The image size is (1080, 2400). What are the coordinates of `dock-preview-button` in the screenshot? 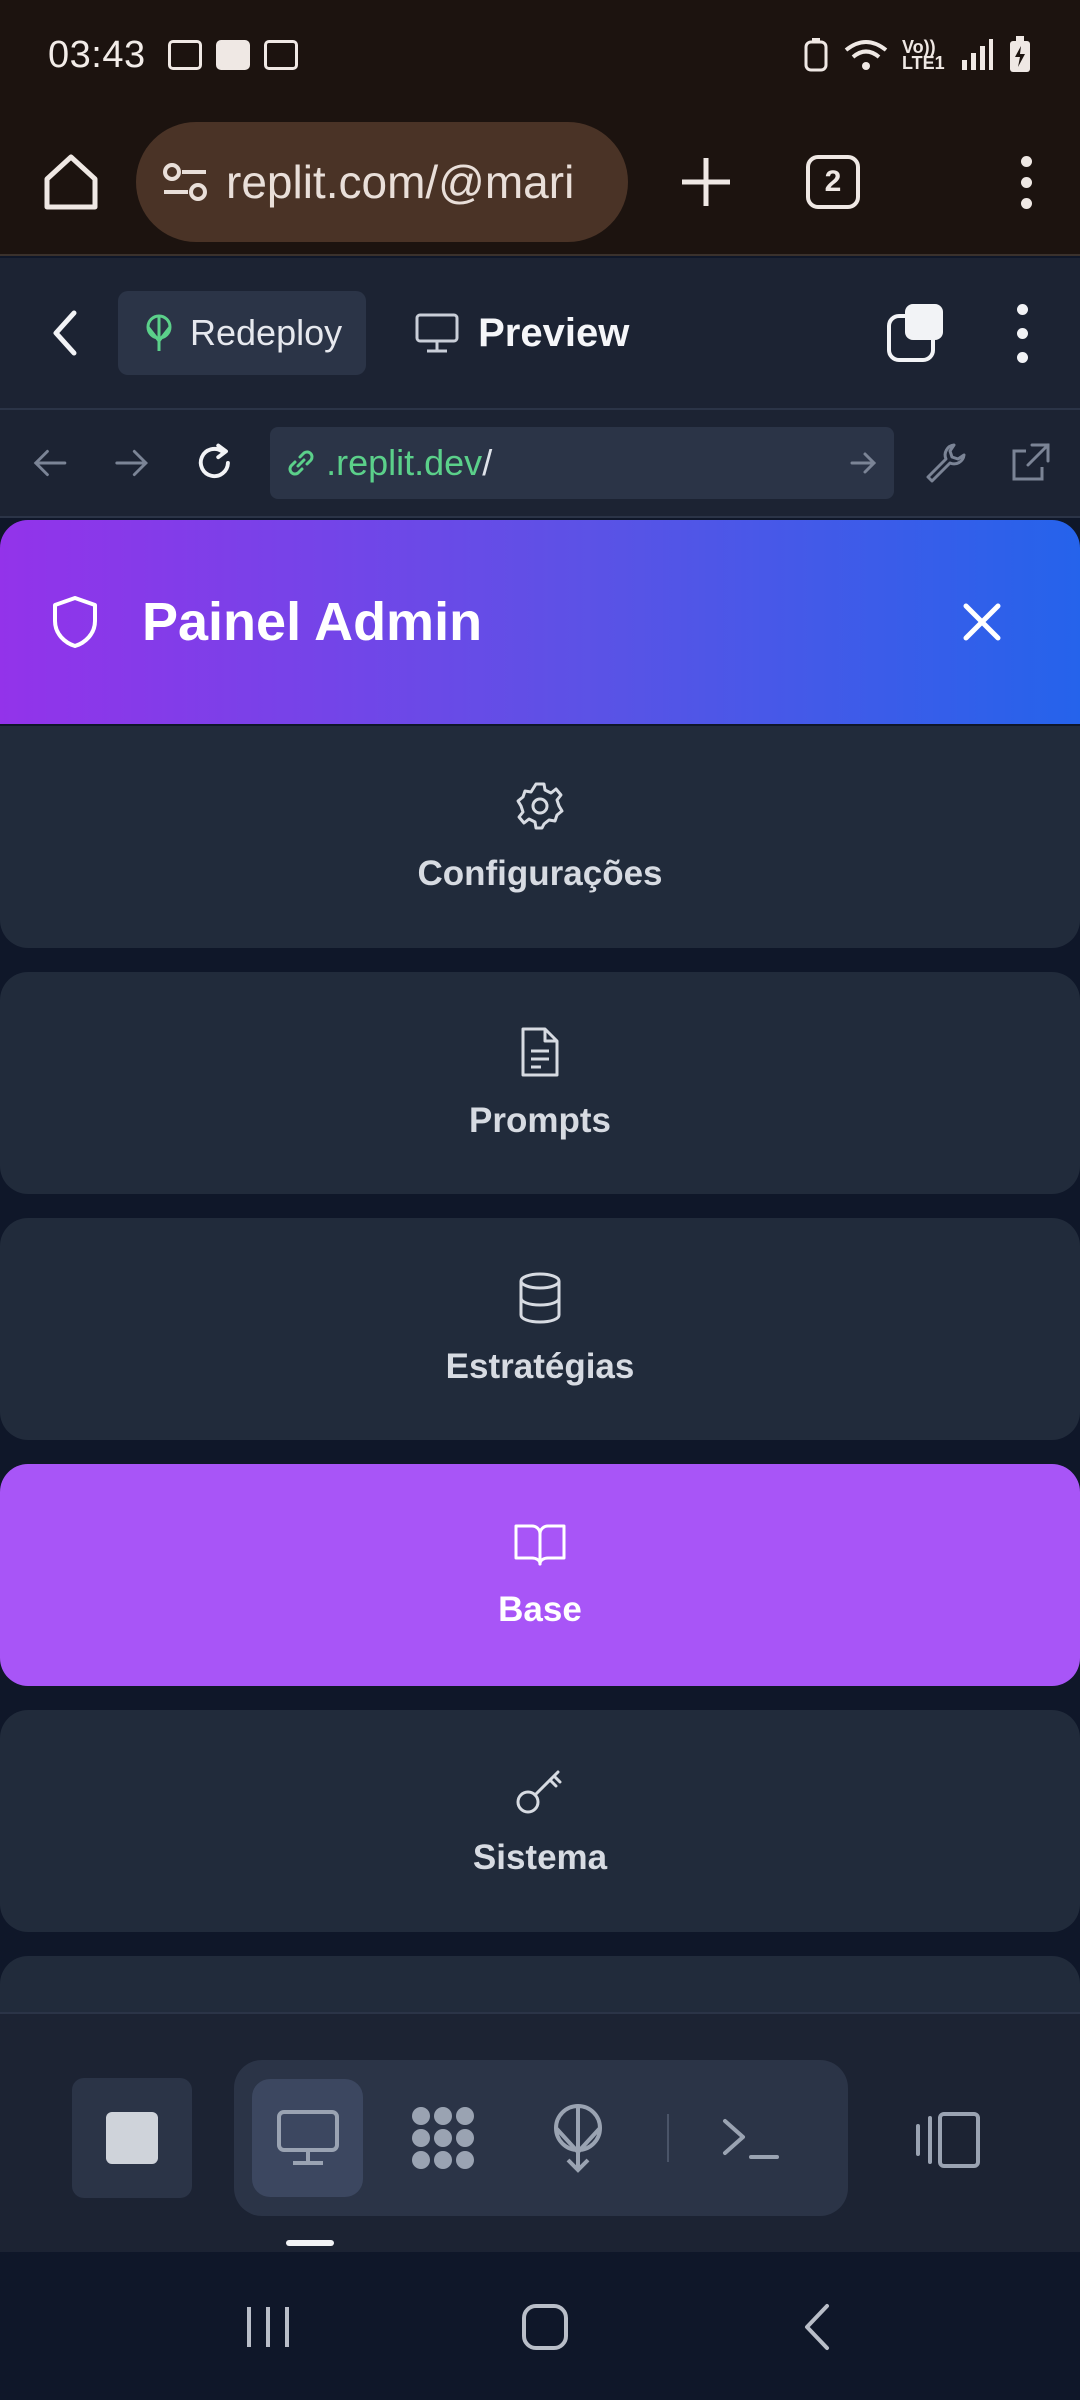 It's located at (308, 2138).